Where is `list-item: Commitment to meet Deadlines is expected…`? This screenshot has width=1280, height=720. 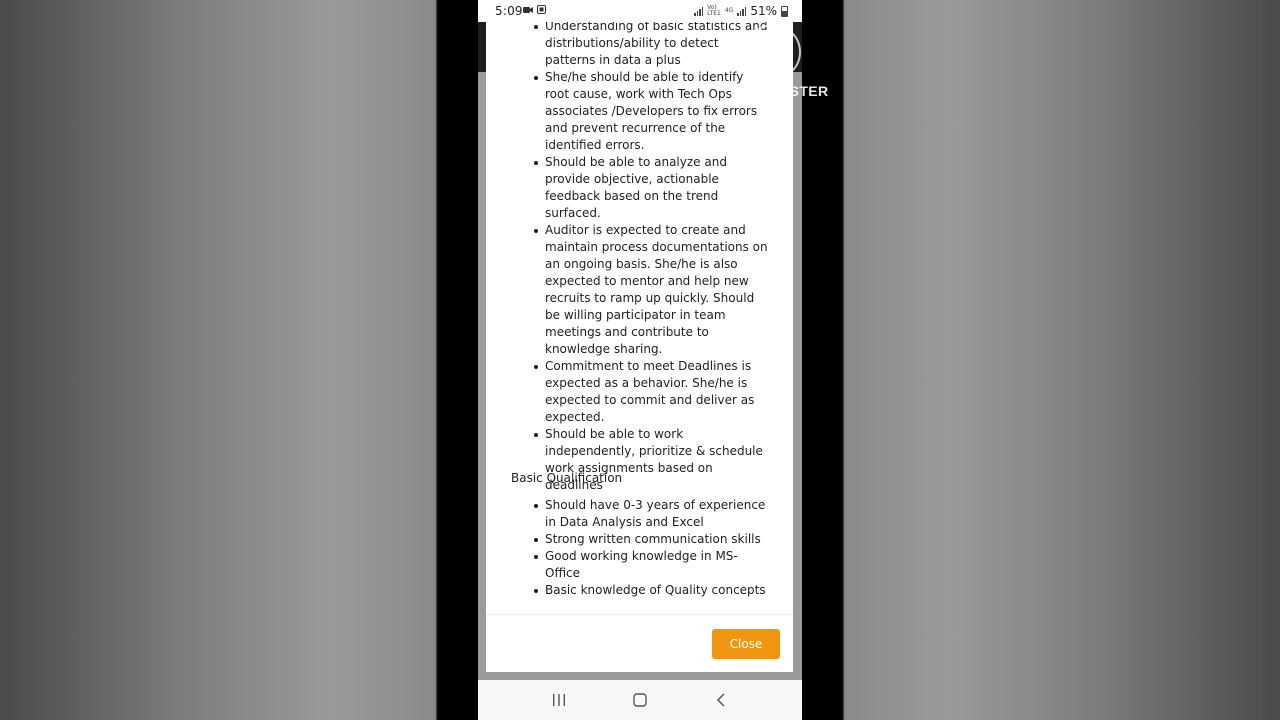
list-item: Commitment to meet Deadlines is expected… is located at coordinates (639, 392).